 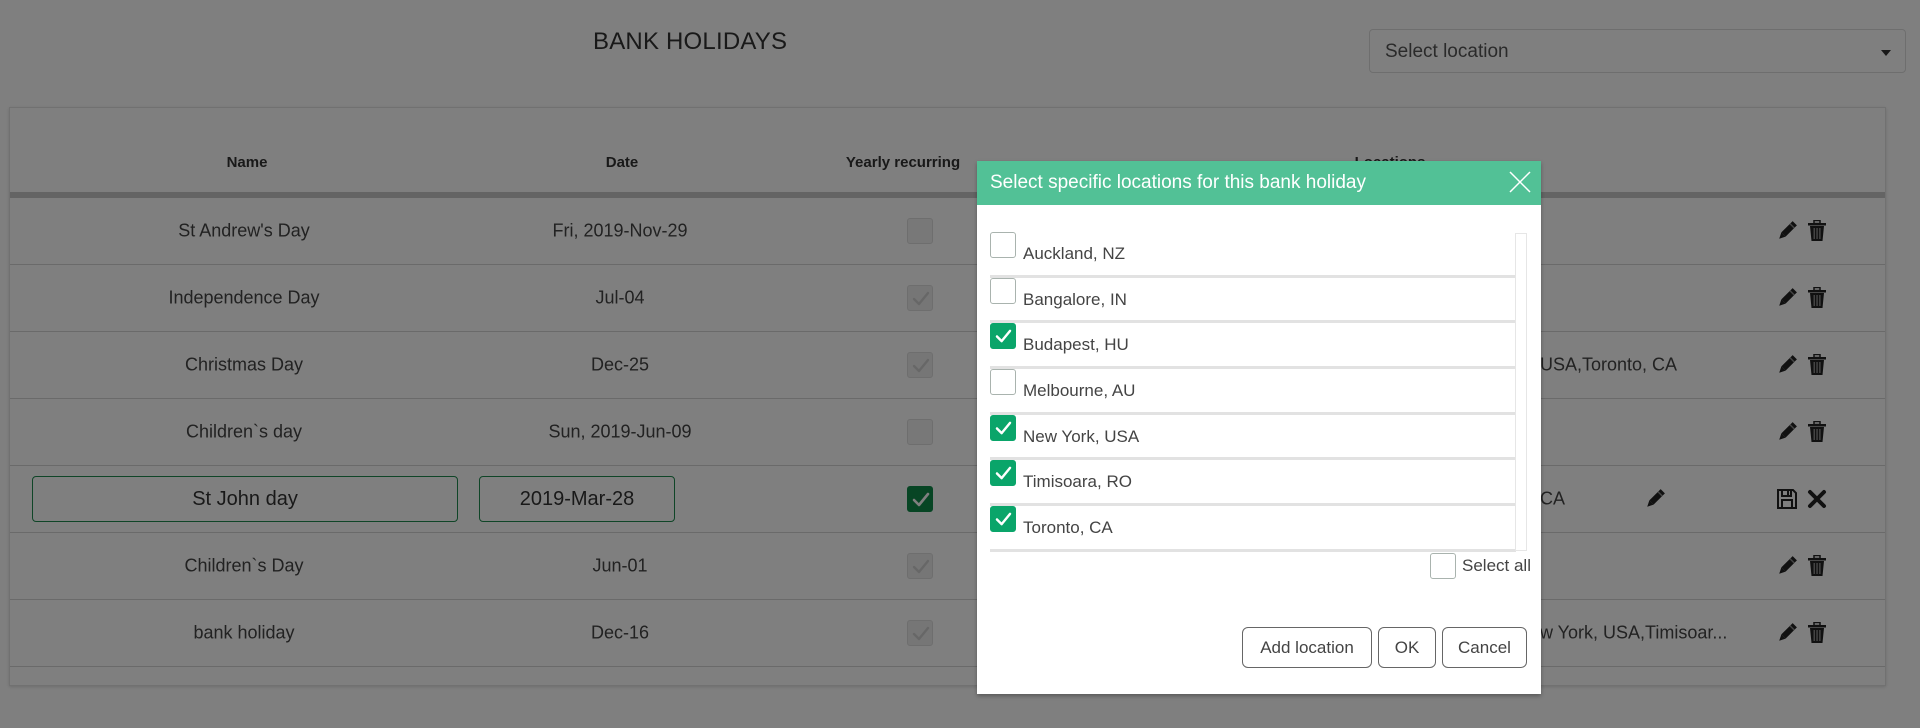 I want to click on location-label: Timisoara, RO, so click(x=1077, y=482).